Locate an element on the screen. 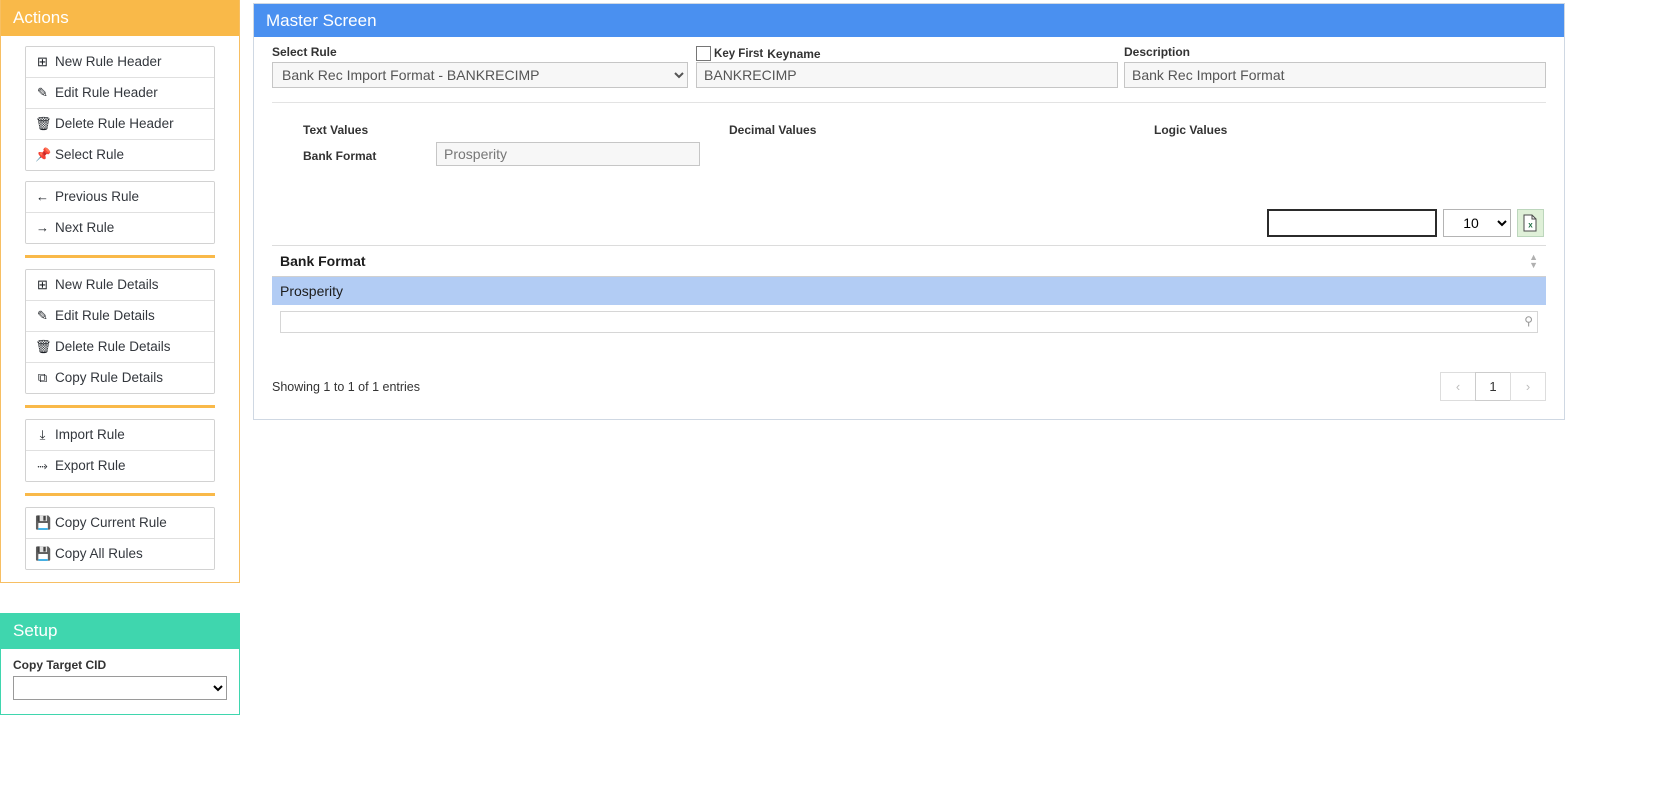  pagination-prev-button: ‹ is located at coordinates (1458, 386).